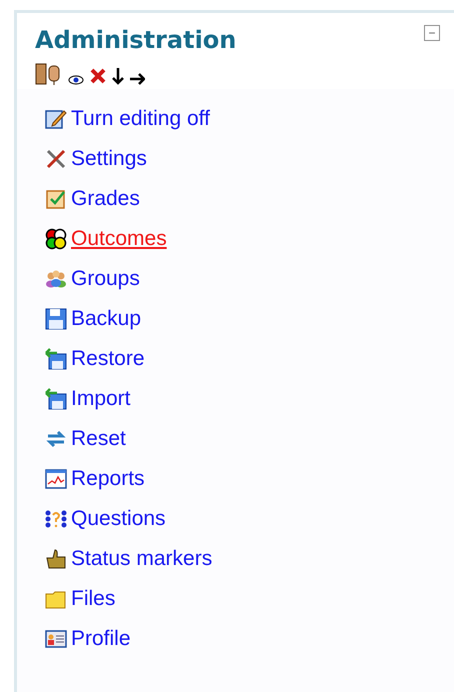  Describe the element at coordinates (76, 80) in the screenshot. I see `eye-icon` at that location.